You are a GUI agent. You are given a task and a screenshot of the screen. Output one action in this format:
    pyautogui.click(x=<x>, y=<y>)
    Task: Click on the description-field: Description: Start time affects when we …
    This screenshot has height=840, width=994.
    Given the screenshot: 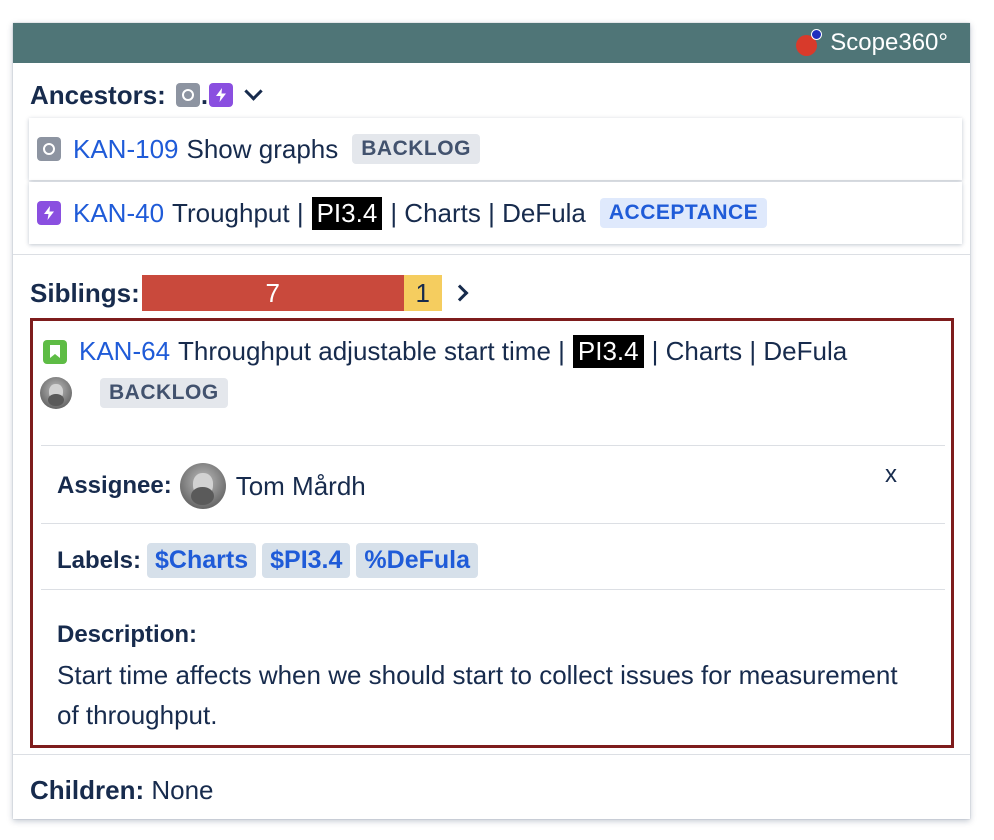 What is the action you would take?
    pyautogui.click(x=487, y=675)
    